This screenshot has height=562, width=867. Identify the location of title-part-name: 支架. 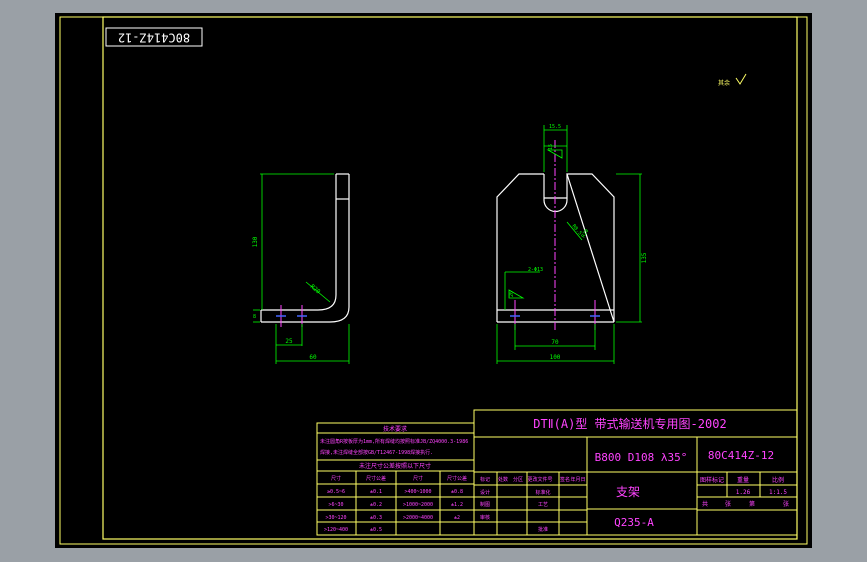
(628, 492).